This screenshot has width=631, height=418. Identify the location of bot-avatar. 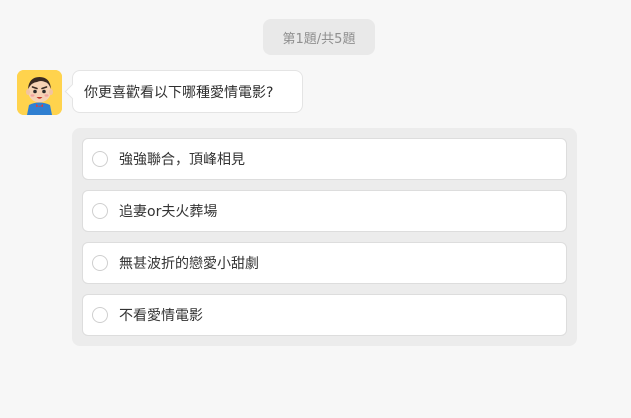
(39, 92).